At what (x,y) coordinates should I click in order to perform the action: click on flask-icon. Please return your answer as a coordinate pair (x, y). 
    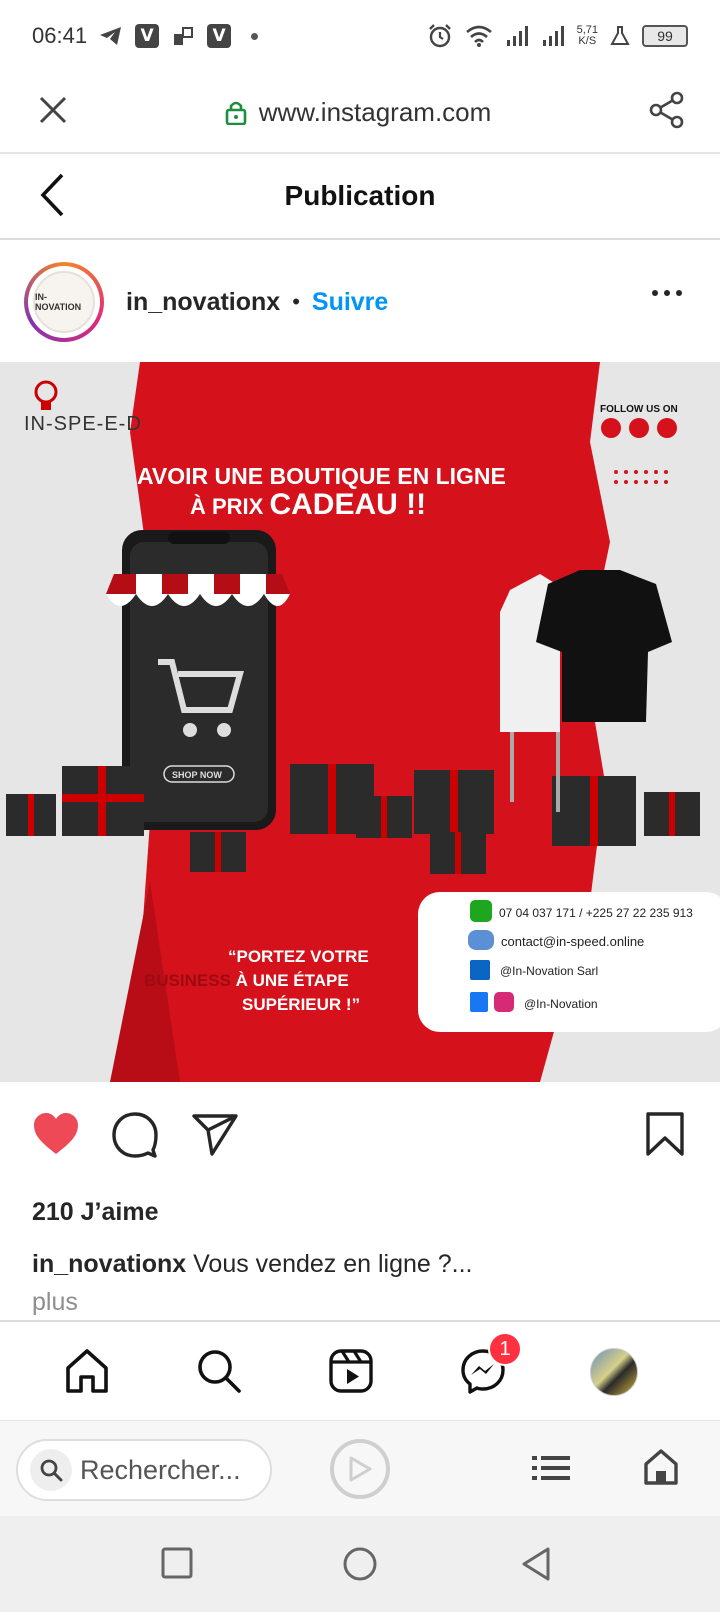
    Looking at the image, I should click on (620, 36).